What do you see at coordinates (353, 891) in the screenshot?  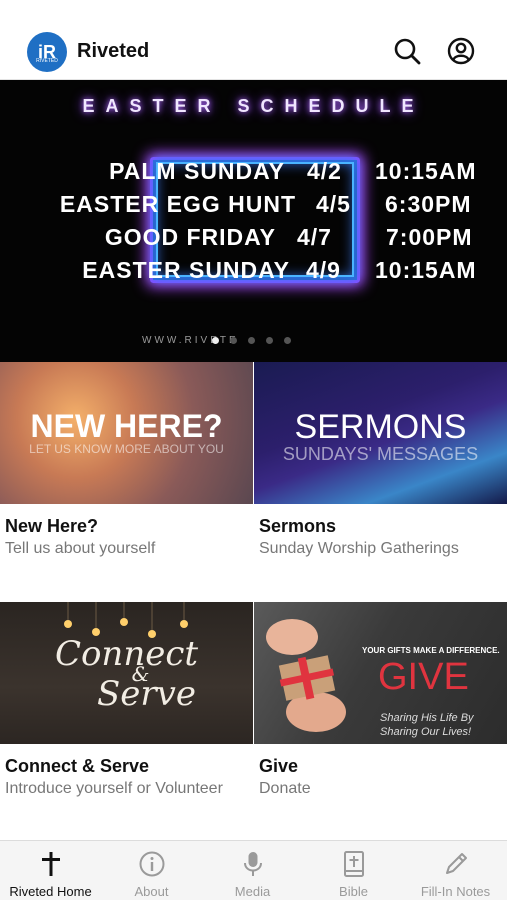 I see `tab-label: Bible` at bounding box center [353, 891].